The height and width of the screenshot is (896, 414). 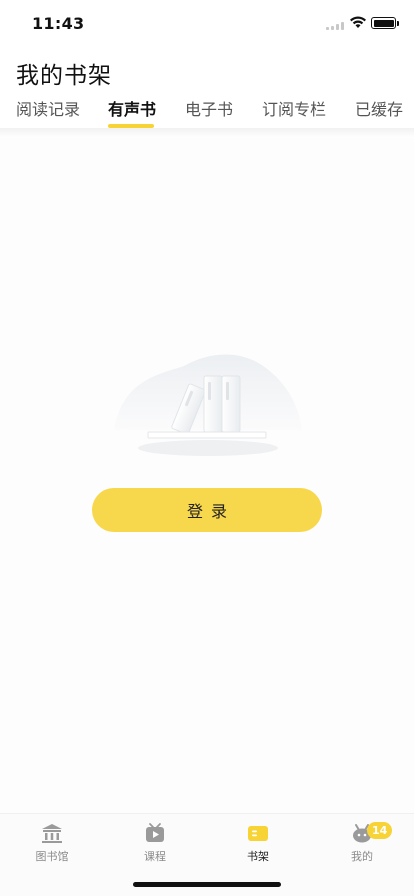 What do you see at coordinates (207, 24) in the screenshot?
I see `status-bar: 11:43` at bounding box center [207, 24].